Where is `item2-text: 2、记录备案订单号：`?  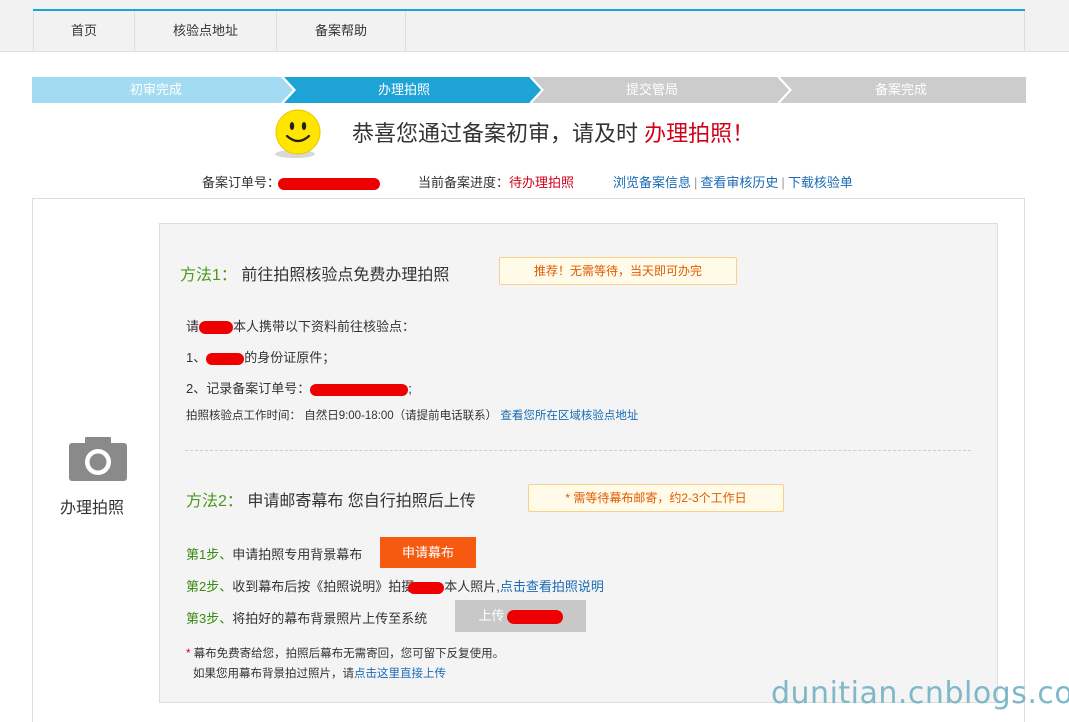
item2-text: 2、记录备案订单号： is located at coordinates (248, 388).